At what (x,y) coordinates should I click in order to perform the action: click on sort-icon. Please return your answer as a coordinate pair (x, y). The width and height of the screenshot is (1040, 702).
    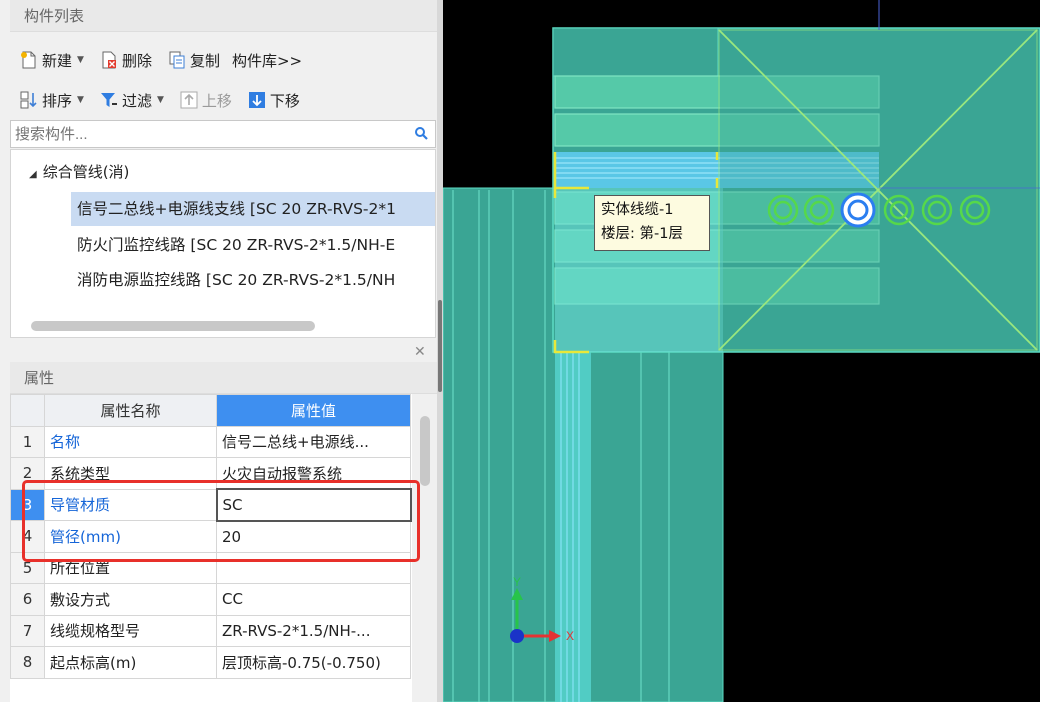
    Looking at the image, I should click on (29, 100).